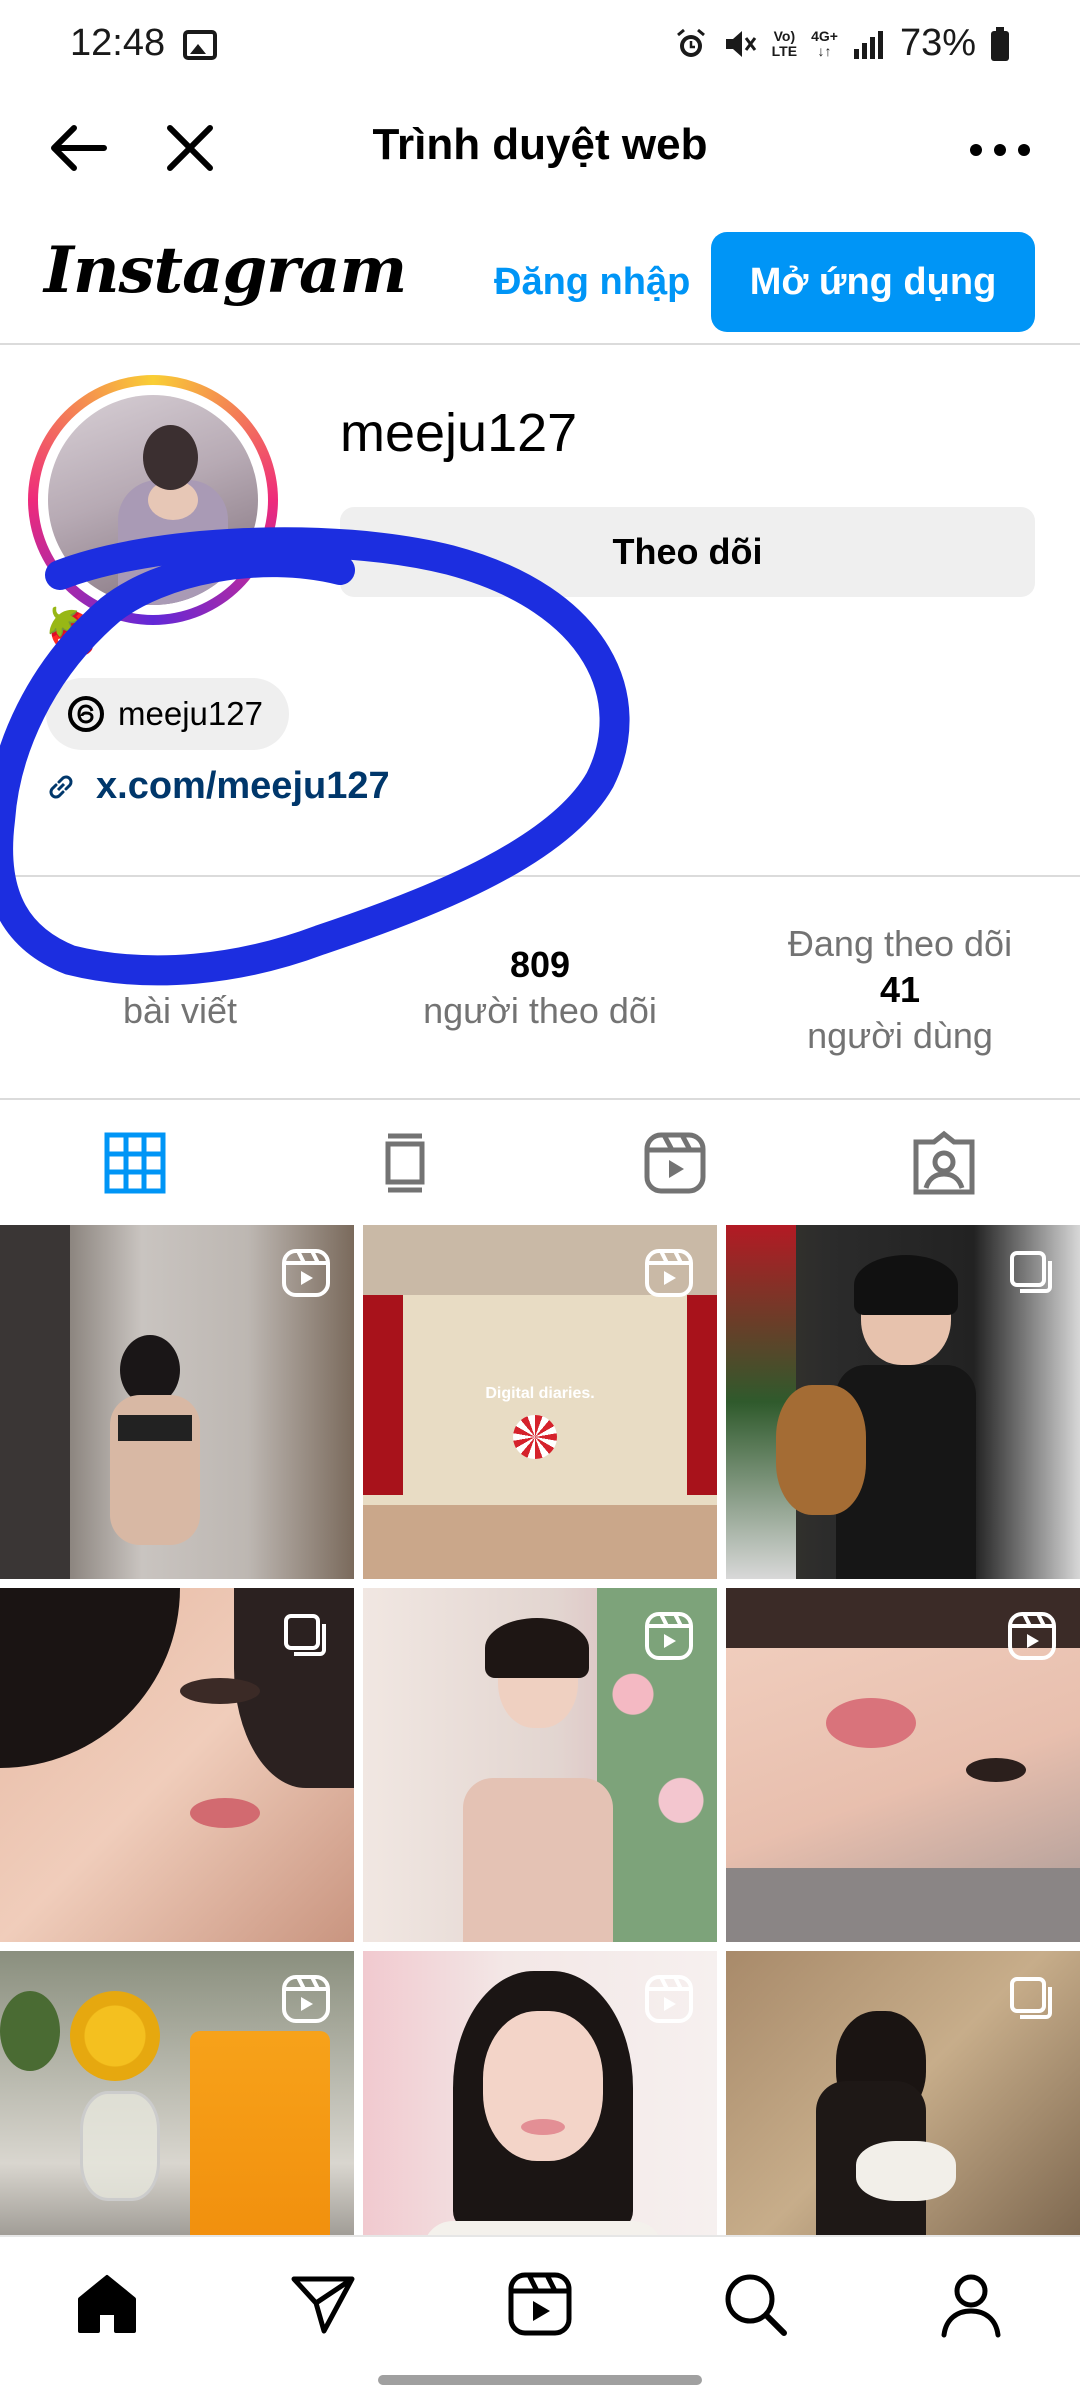 This screenshot has height=2400, width=1080. I want to click on follow-button: Theo dõi, so click(687, 552).